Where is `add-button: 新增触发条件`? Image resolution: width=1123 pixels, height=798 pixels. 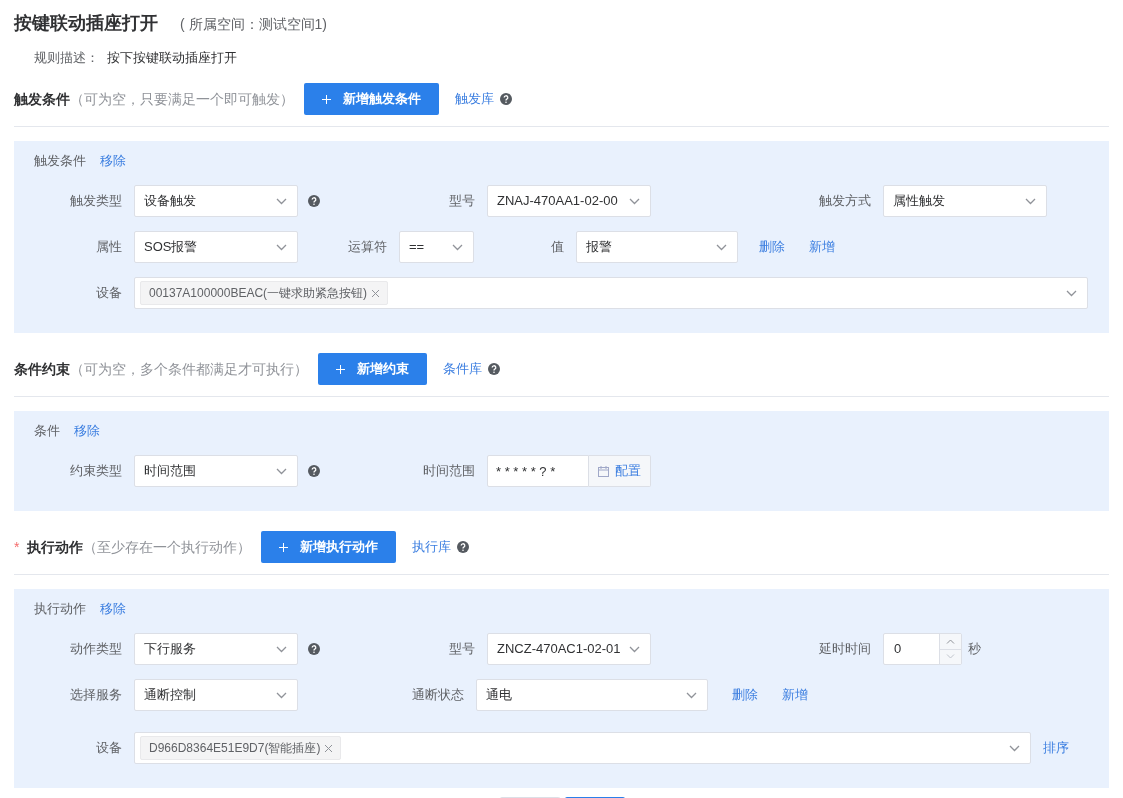
add-button: 新增触发条件 is located at coordinates (371, 99).